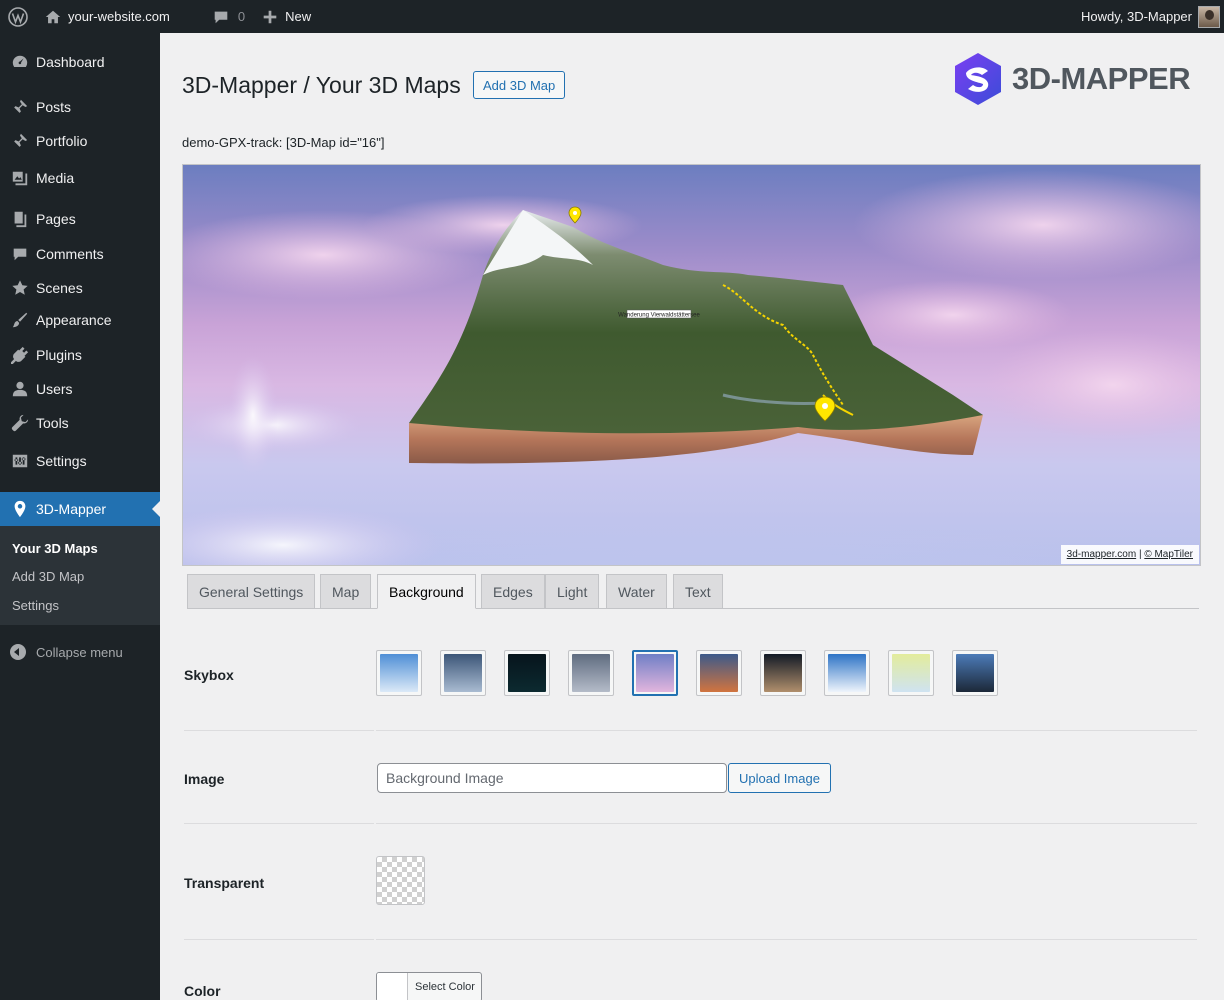 The width and height of the screenshot is (1224, 1000). Describe the element at coordinates (70, 254) in the screenshot. I see `menu-label: Comments` at that location.